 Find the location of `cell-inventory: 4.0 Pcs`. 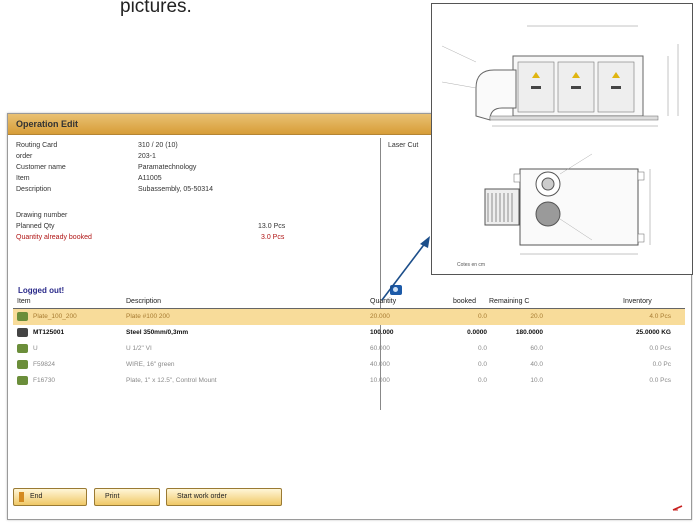

cell-inventory: 4.0 Pcs is located at coordinates (660, 316).